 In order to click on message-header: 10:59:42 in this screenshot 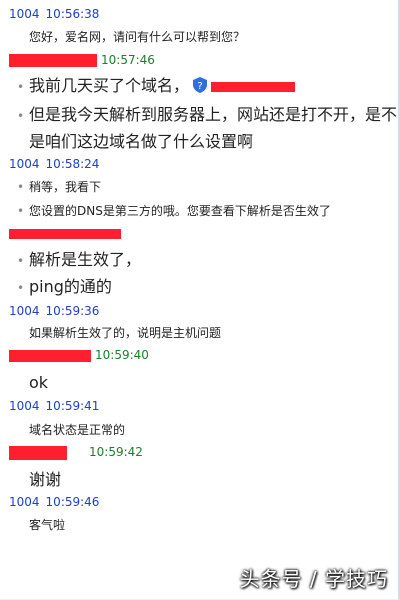, I will do `click(76, 452)`.